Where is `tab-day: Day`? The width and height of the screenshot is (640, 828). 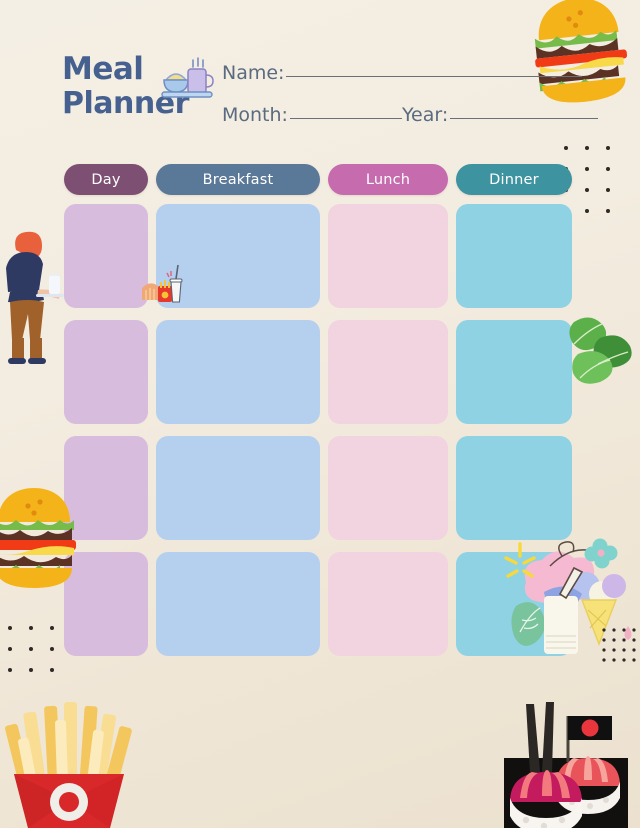
tab-day: Day is located at coordinates (106, 179).